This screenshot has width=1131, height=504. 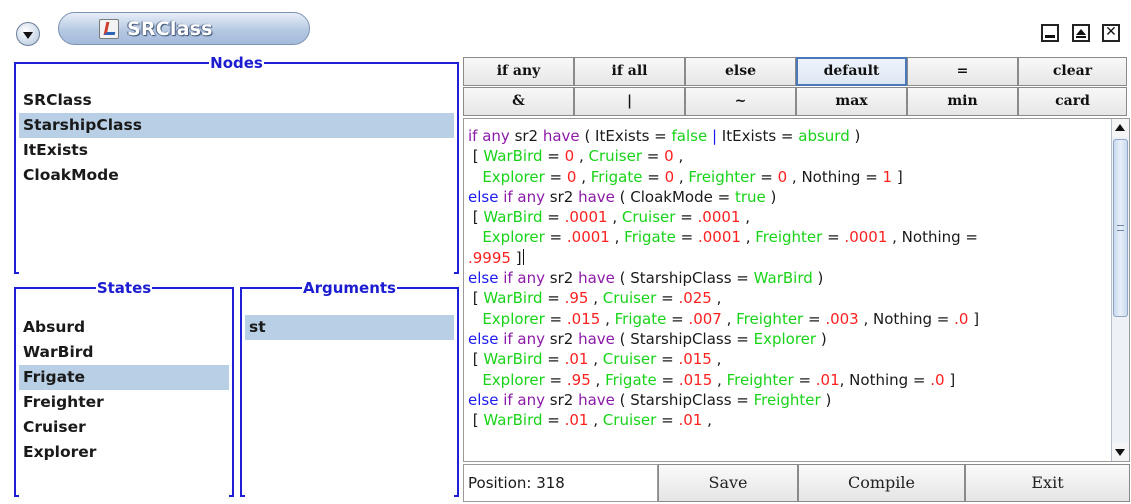 I want to click on code-token: true, so click(x=750, y=196).